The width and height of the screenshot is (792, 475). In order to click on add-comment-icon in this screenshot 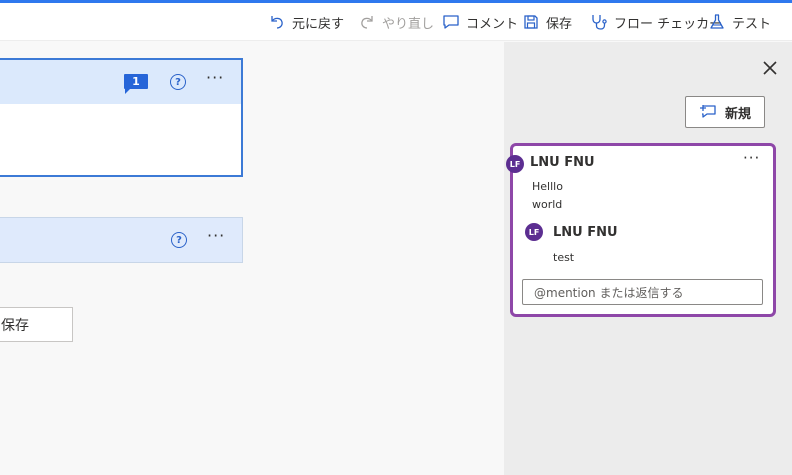, I will do `click(707, 111)`.